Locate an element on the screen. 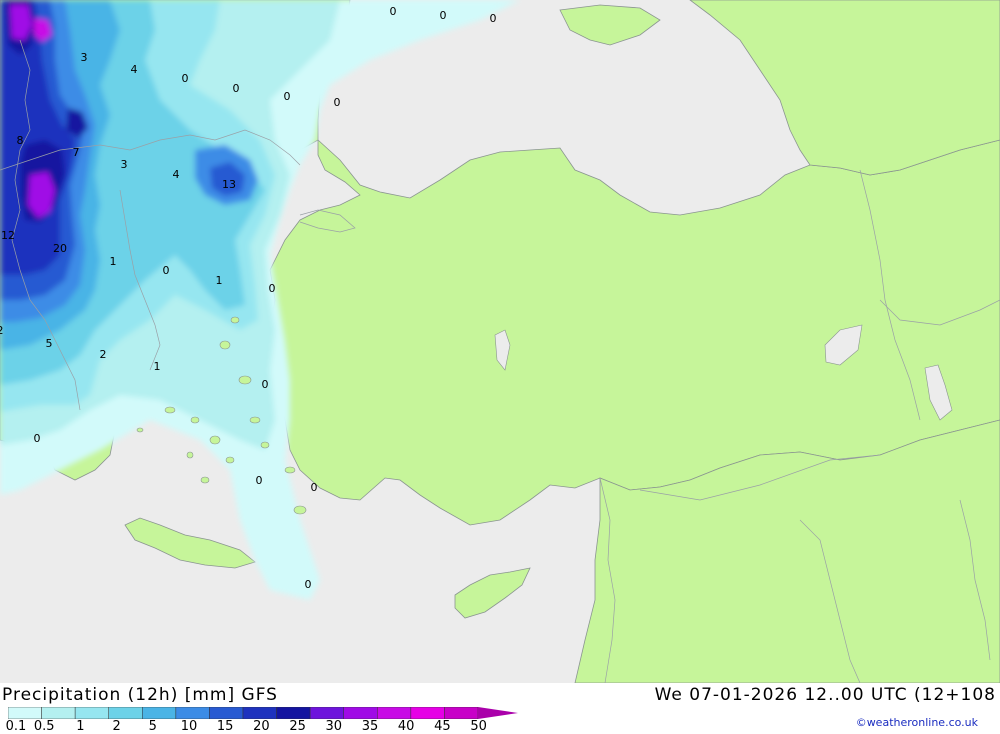 The image size is (1000, 734). precip-value-label: 20 is located at coordinates (60, 248).